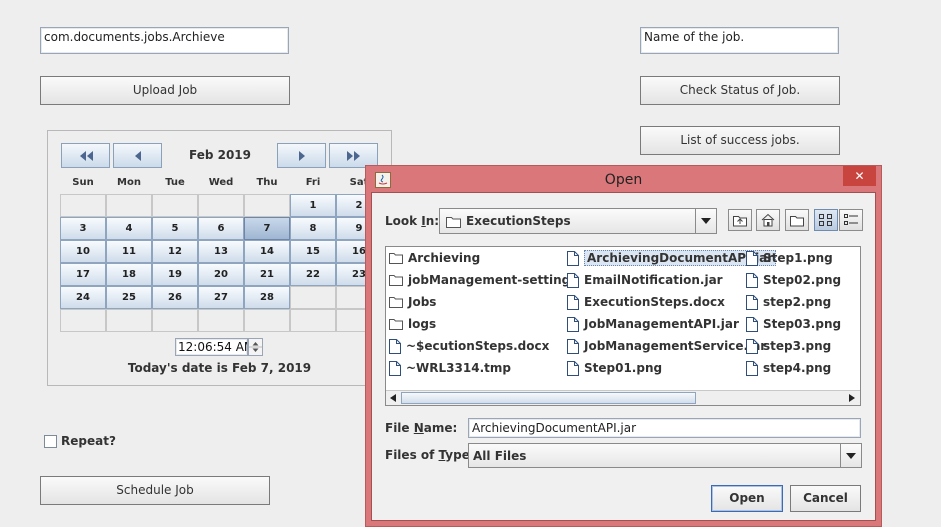 This screenshot has height=527, width=941. Describe the element at coordinates (825, 498) in the screenshot. I see `cancel-button: Cancel` at that location.